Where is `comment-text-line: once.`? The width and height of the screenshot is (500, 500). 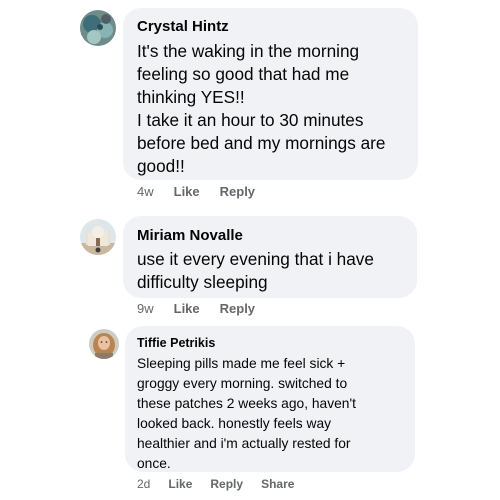
comment-text-line: once. is located at coordinates (154, 463).